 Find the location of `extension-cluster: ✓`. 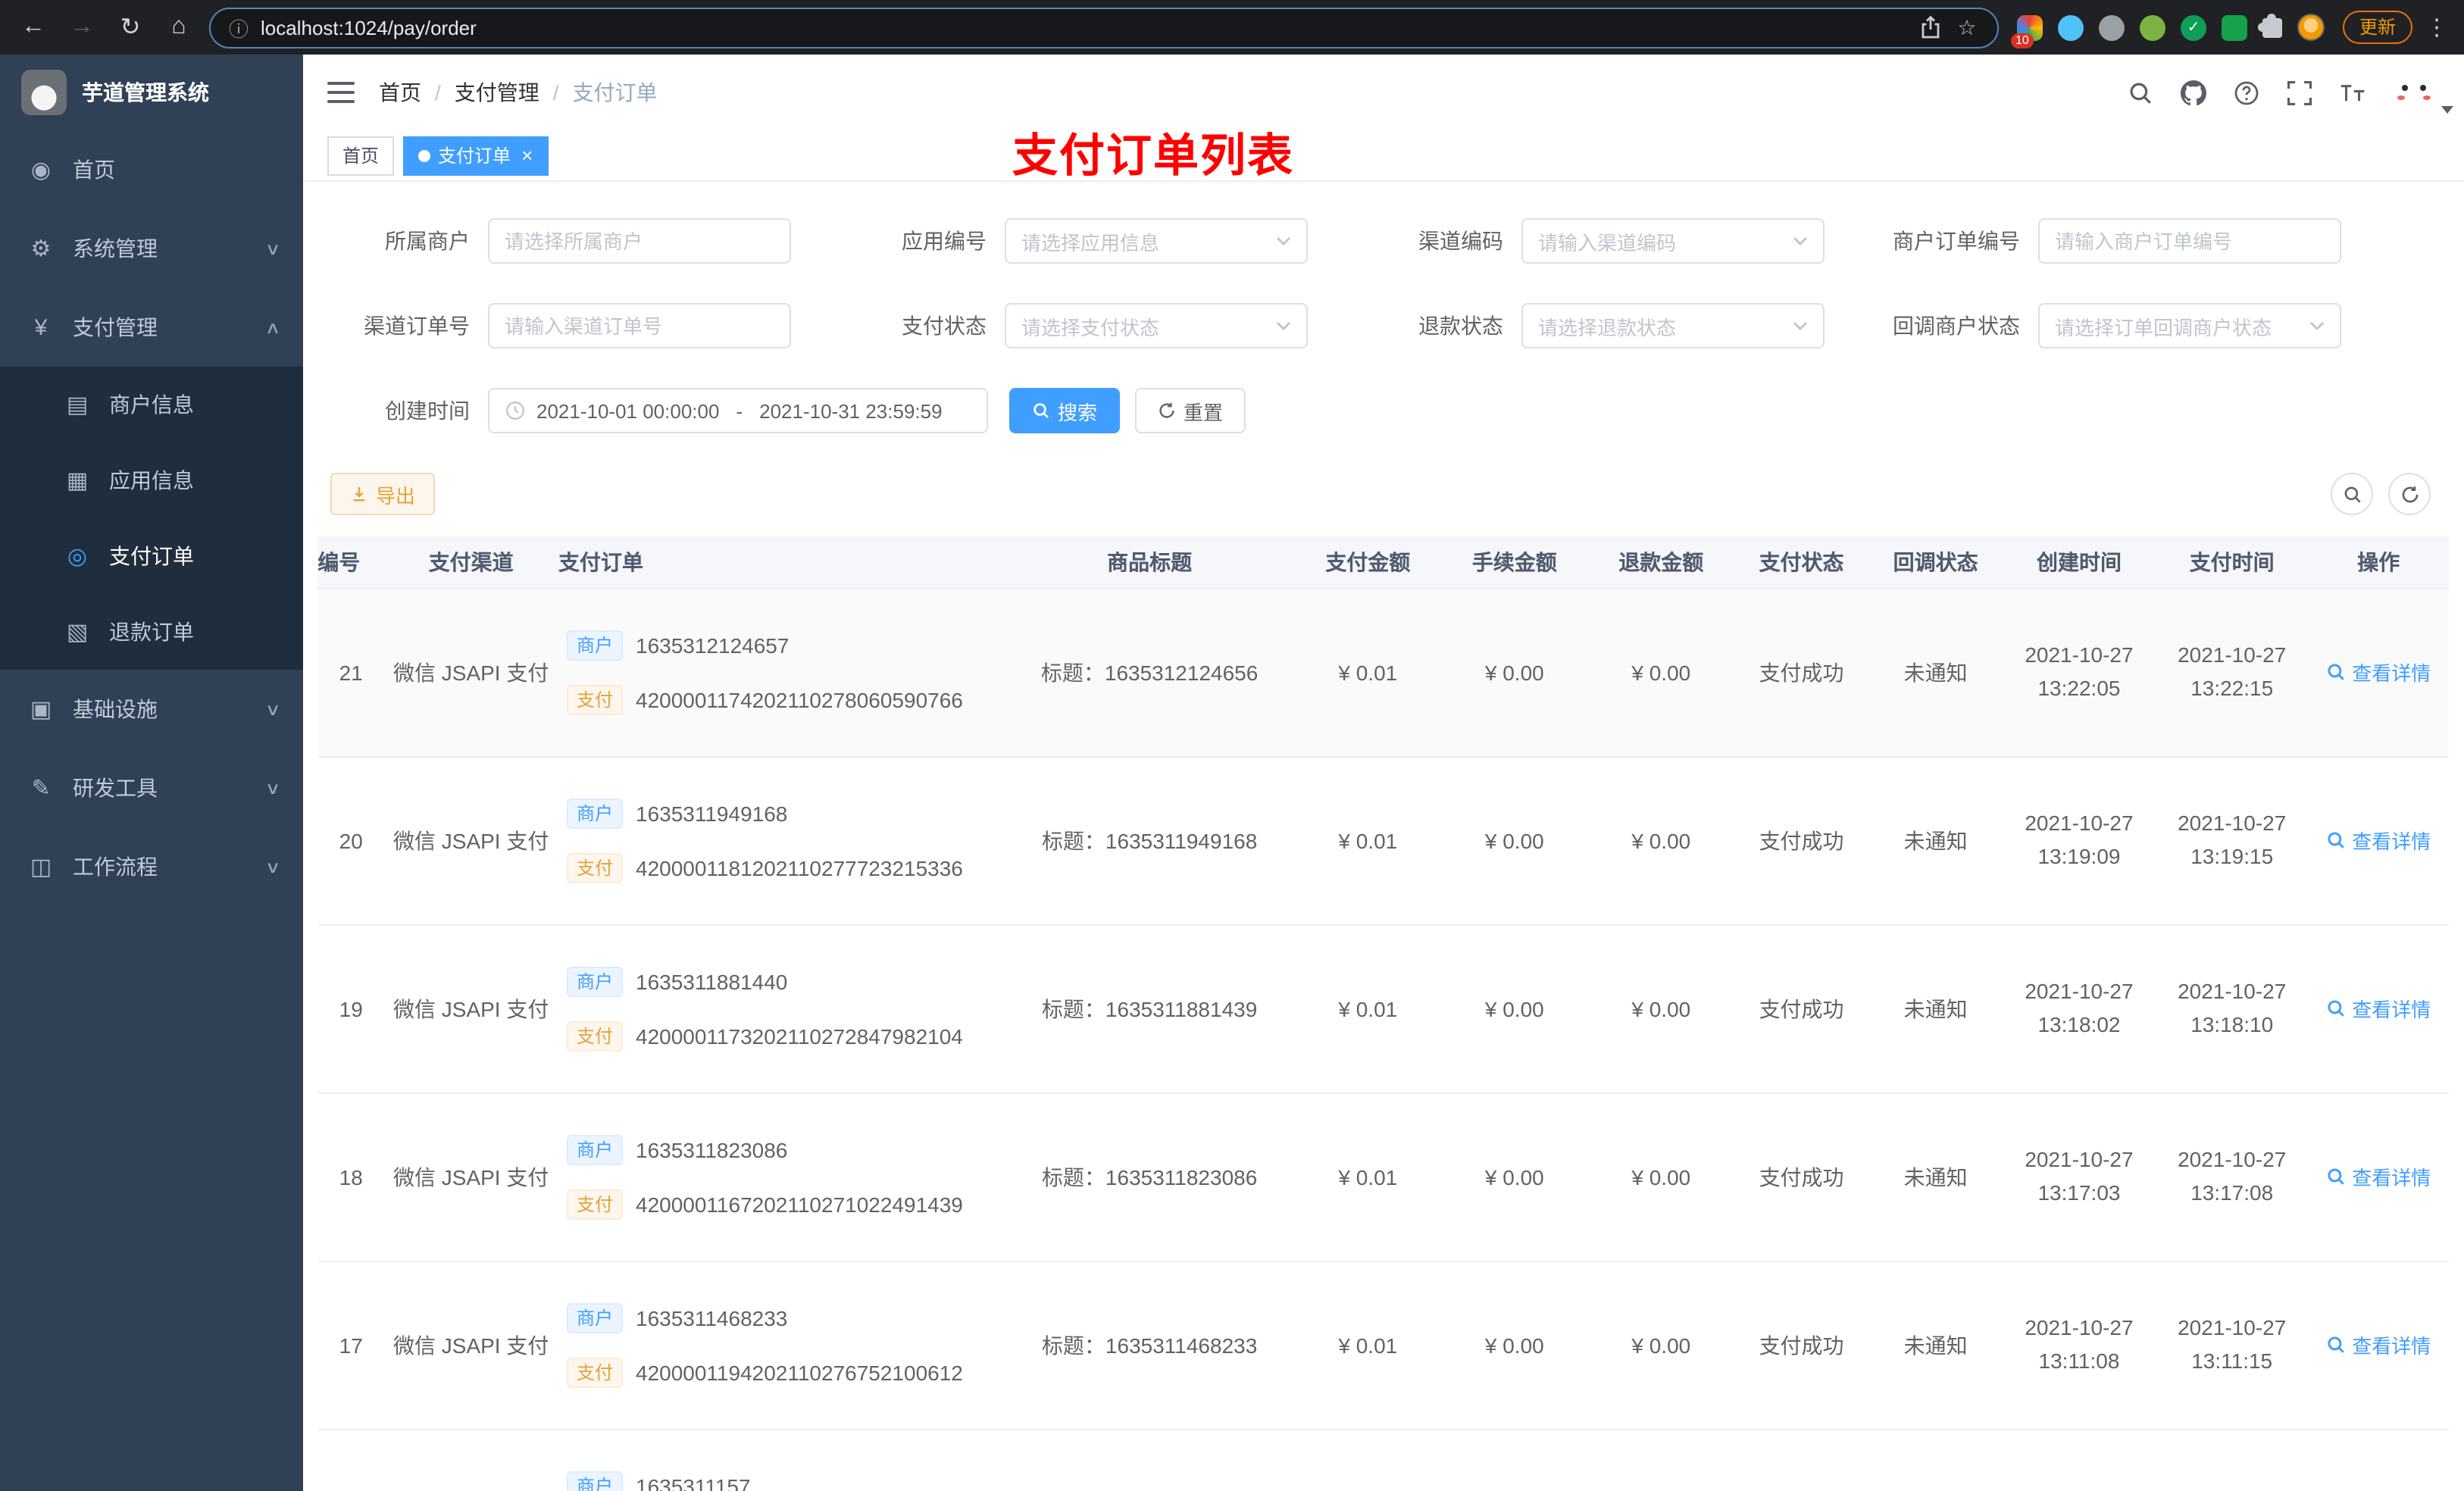

extension-cluster: ✓ is located at coordinates (2170, 30).